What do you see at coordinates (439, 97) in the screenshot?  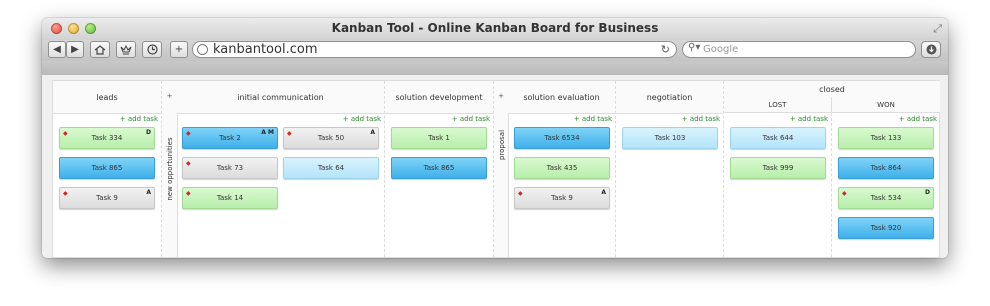 I see `column-title-solution-development: solution development` at bounding box center [439, 97].